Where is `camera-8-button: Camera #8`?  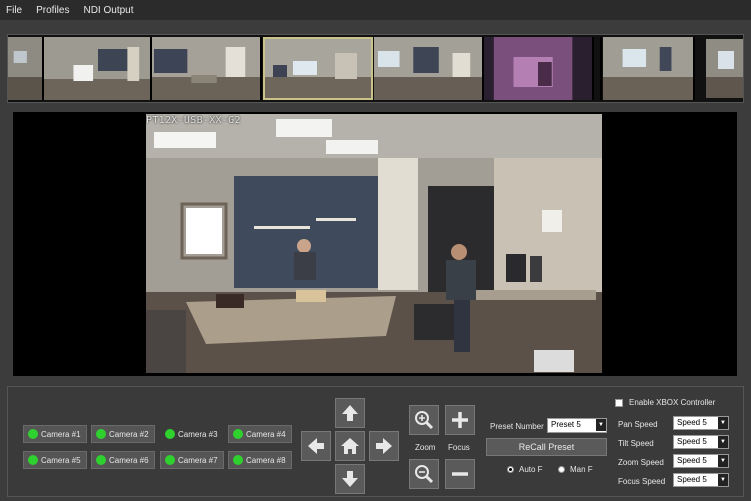
camera-8-button: Camera #8 is located at coordinates (260, 460).